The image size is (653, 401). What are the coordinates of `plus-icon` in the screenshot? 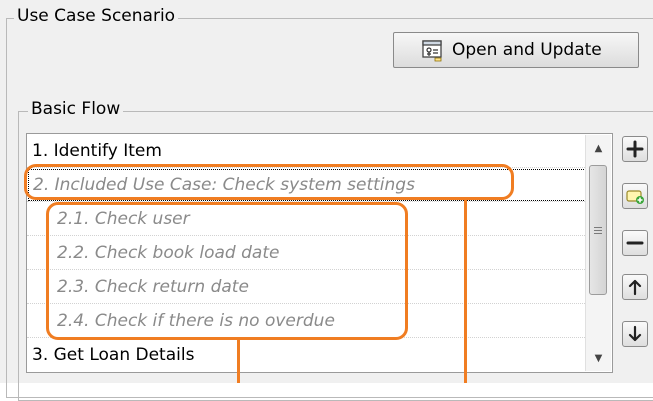 It's located at (635, 149).